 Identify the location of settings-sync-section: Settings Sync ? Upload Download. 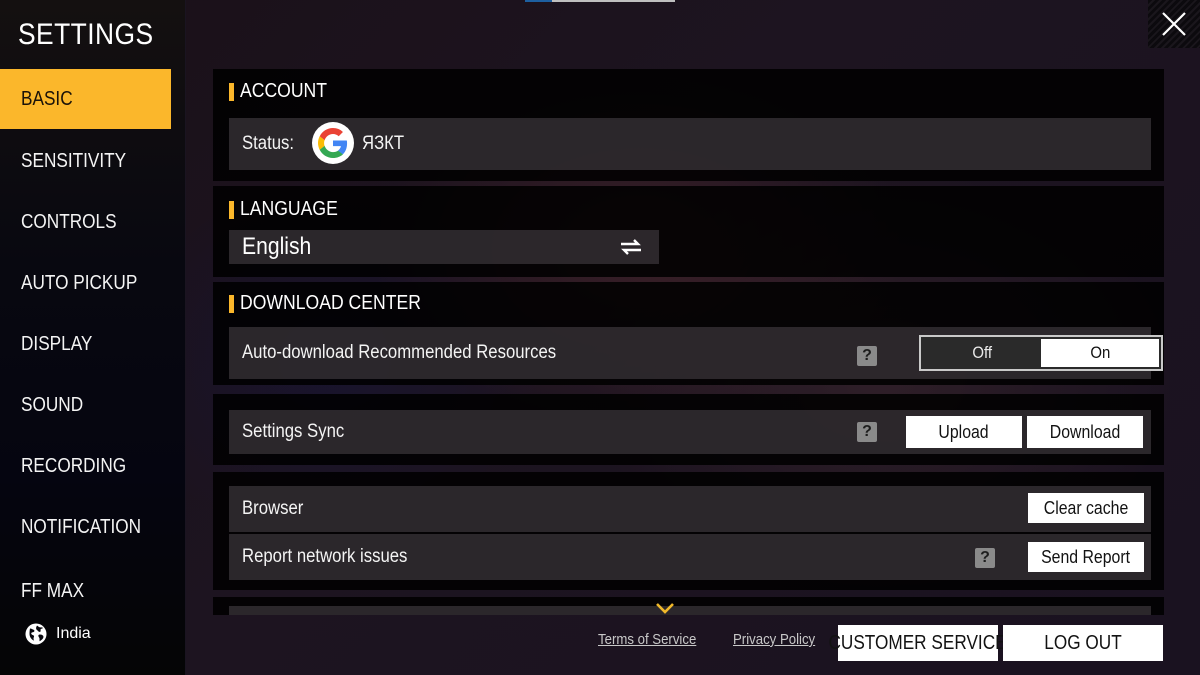
(688, 429).